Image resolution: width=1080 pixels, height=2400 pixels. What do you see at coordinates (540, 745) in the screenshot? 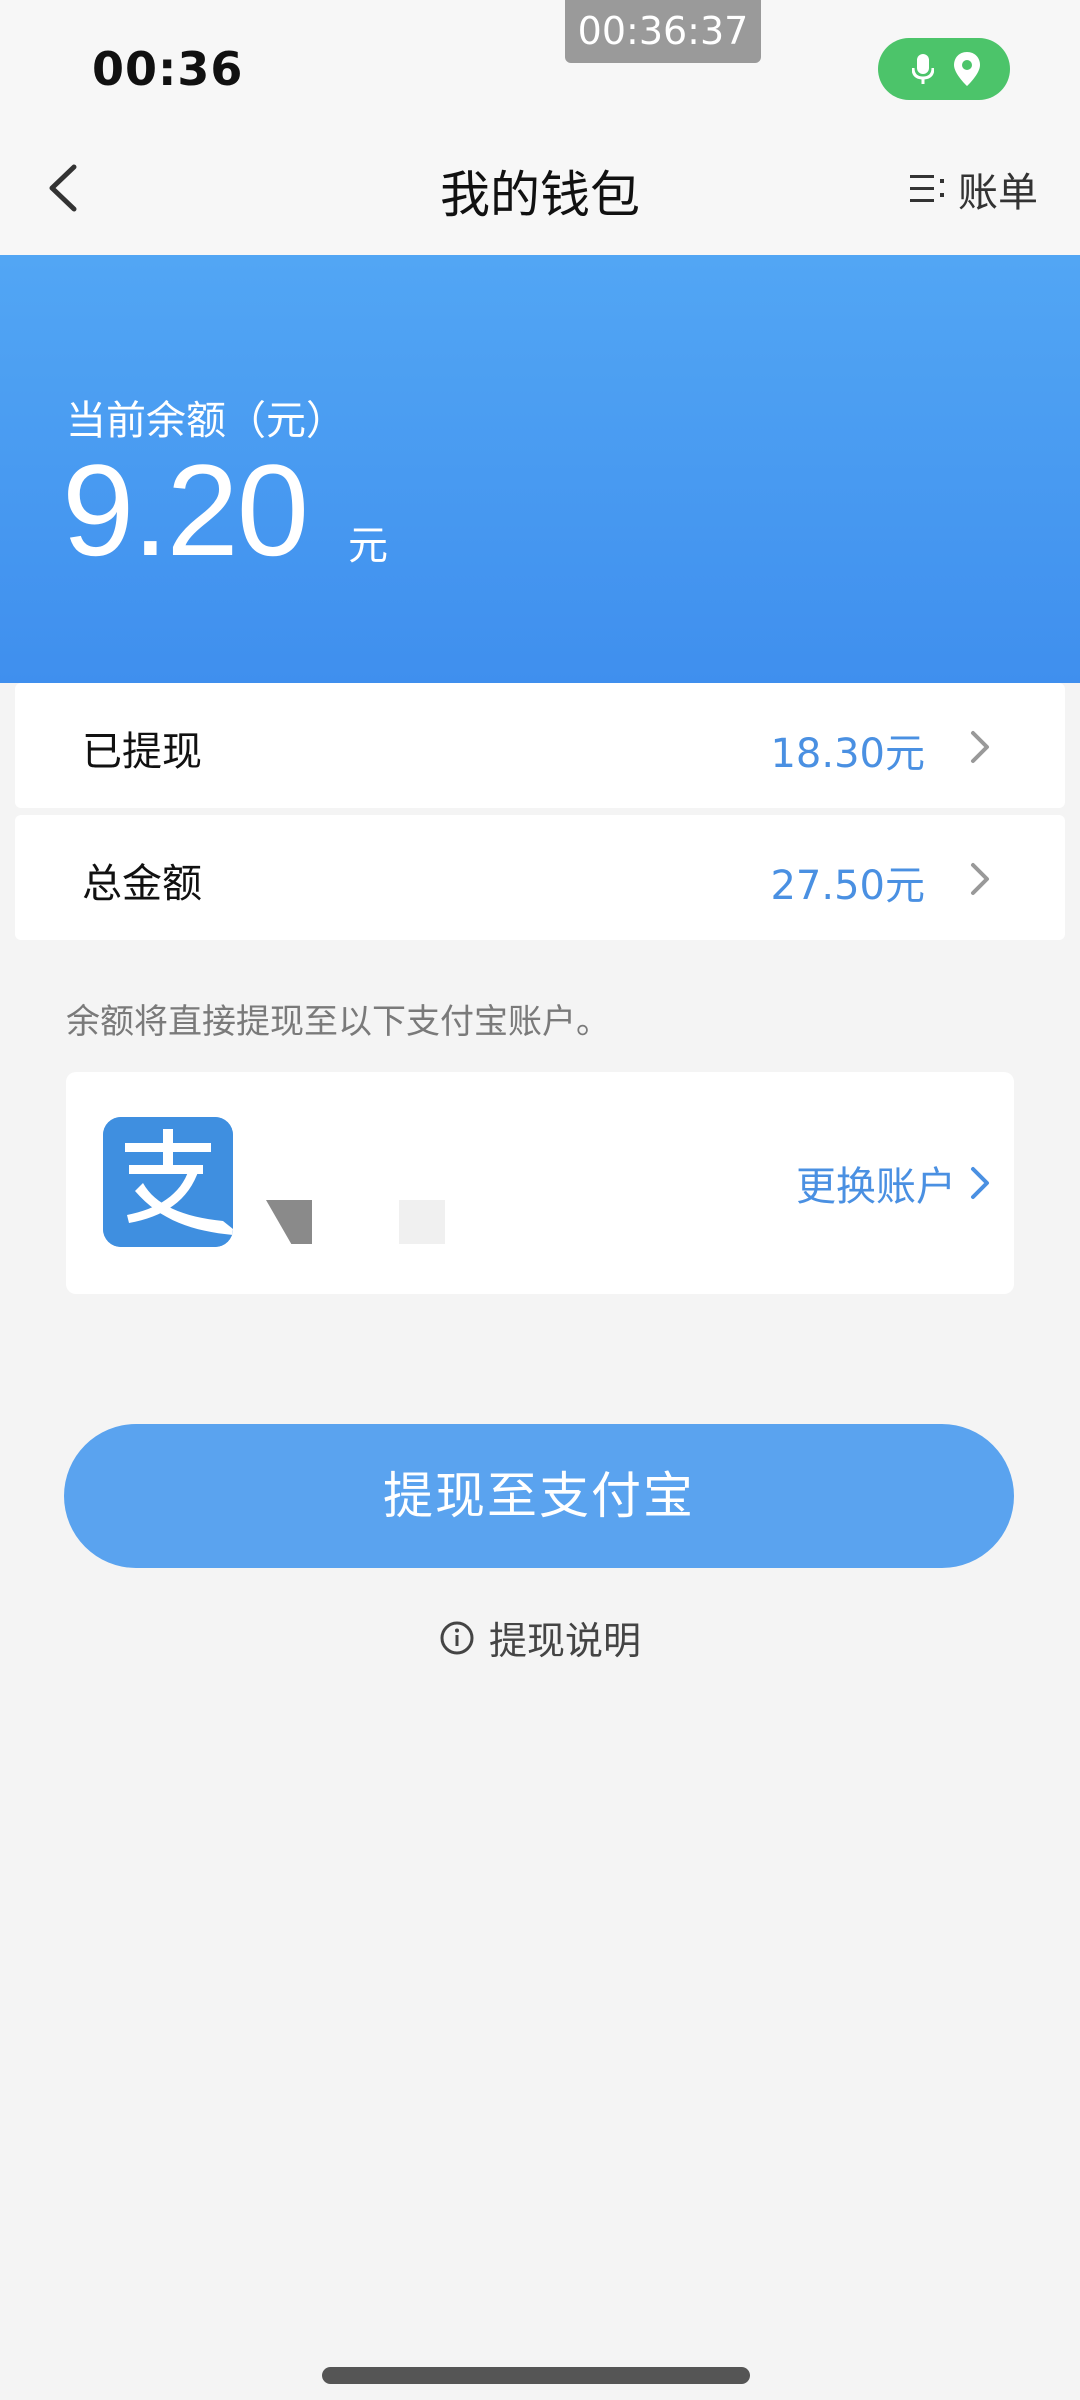
I see `withdrawn-row: 已提现 18.30元` at bounding box center [540, 745].